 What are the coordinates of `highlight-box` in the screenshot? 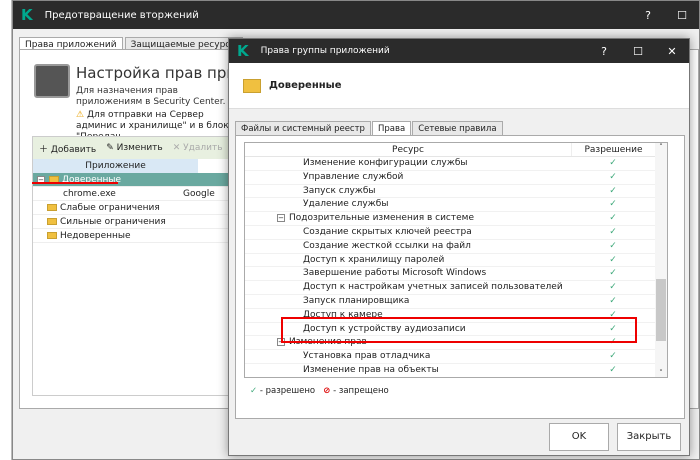 It's located at (459, 330).